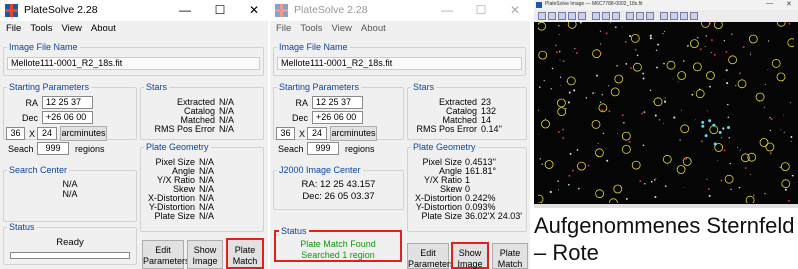 This screenshot has width=798, height=269. Describe the element at coordinates (157, 87) in the screenshot. I see `group-label: Stars` at that location.